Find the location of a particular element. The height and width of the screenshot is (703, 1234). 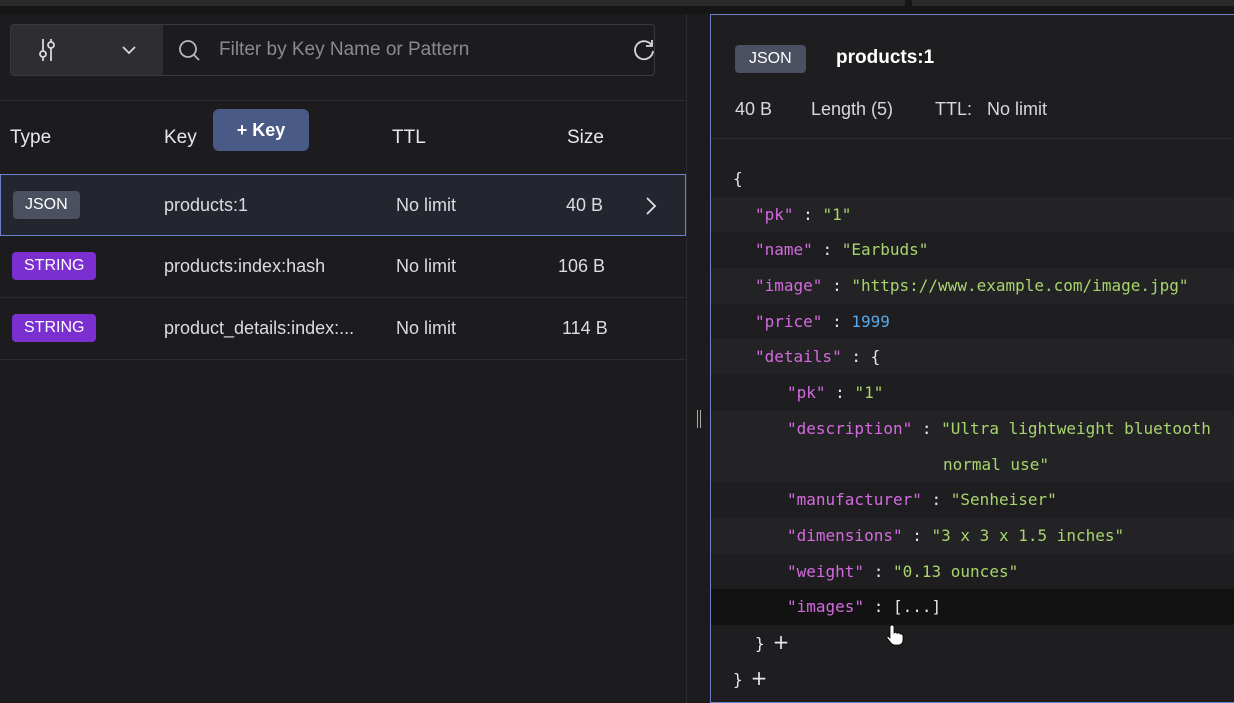

json-line: "name" : "Earbuds" is located at coordinates (972, 250).